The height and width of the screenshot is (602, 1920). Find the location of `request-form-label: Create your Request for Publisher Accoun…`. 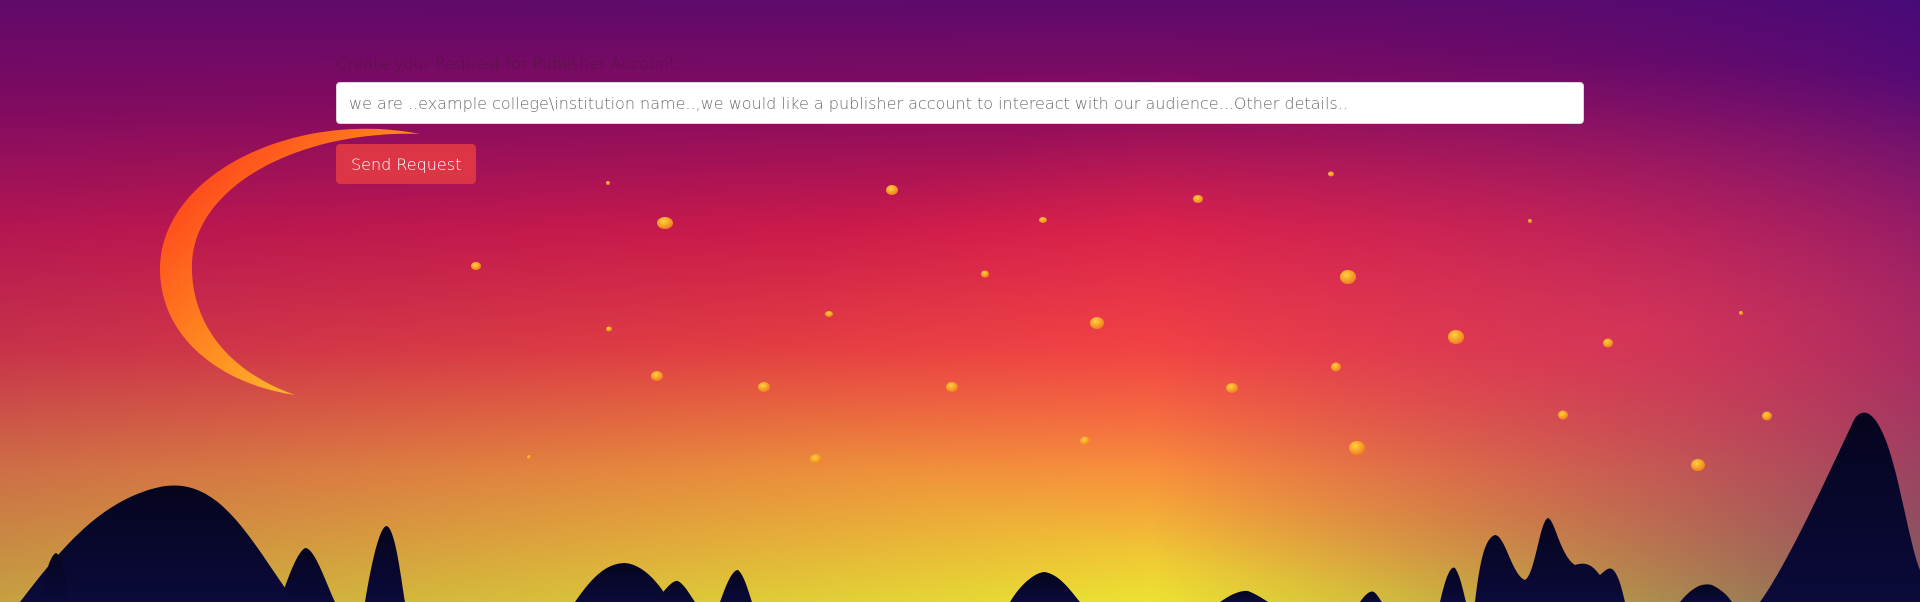

request-form-label: Create your Request for Publisher Accoun… is located at coordinates (506, 63).